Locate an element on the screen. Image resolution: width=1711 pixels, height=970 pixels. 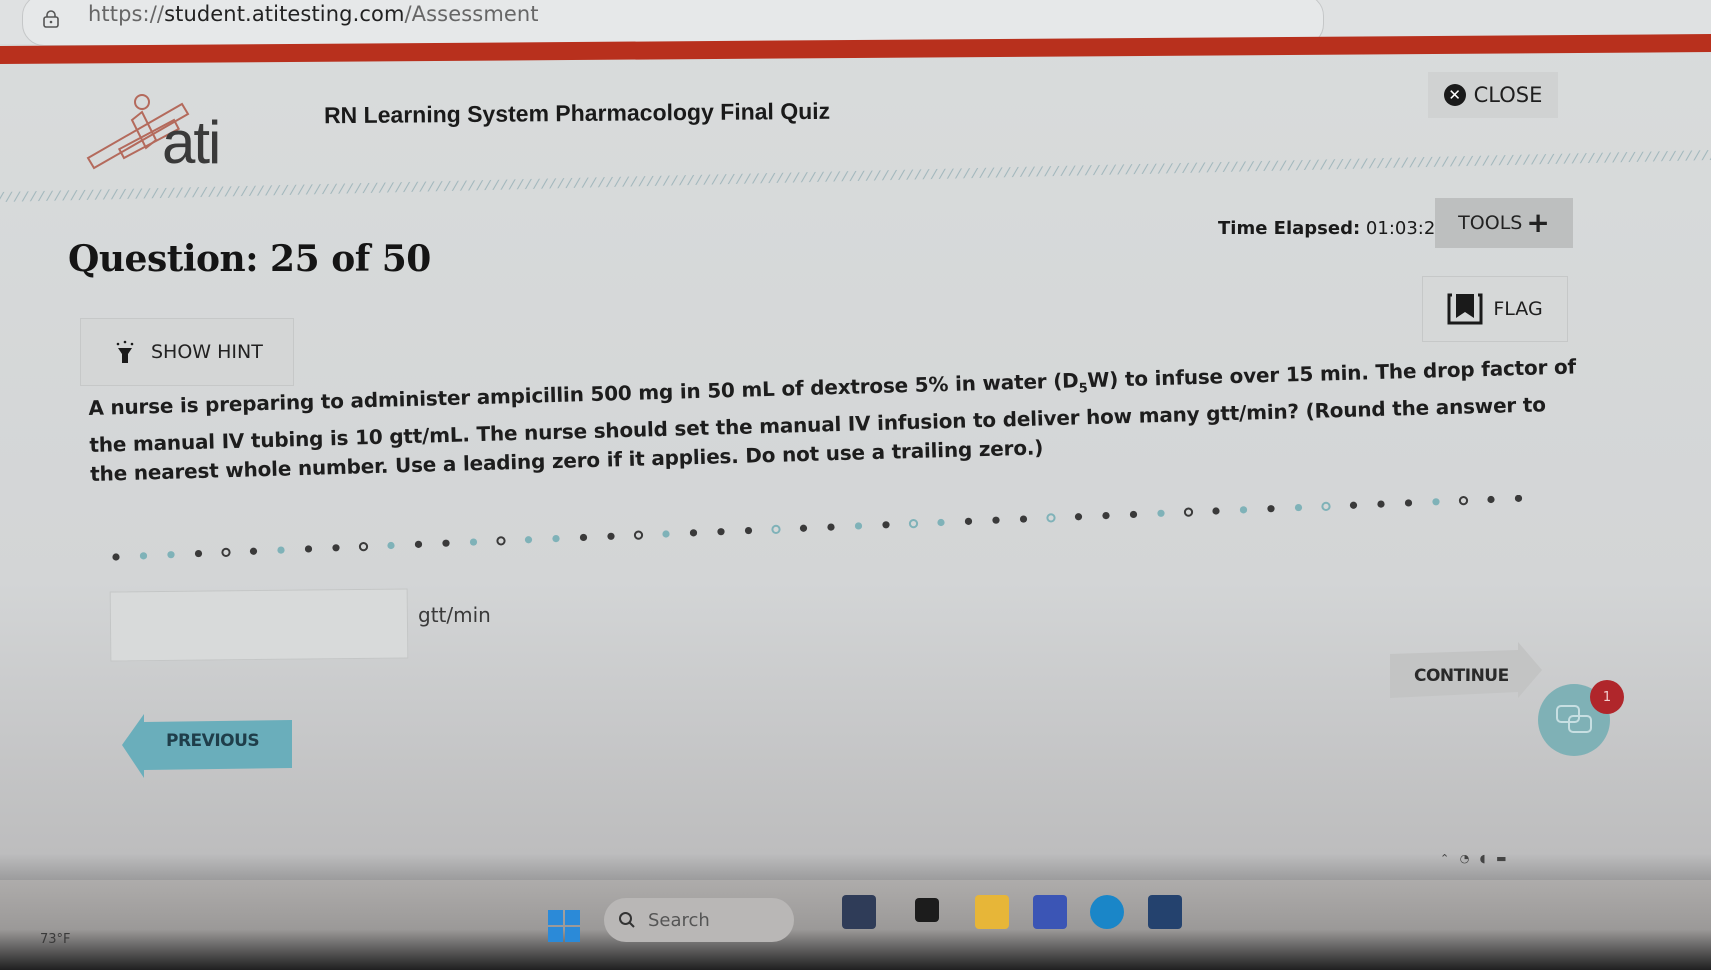
chat-bubbles-icon is located at coordinates (1574, 719).